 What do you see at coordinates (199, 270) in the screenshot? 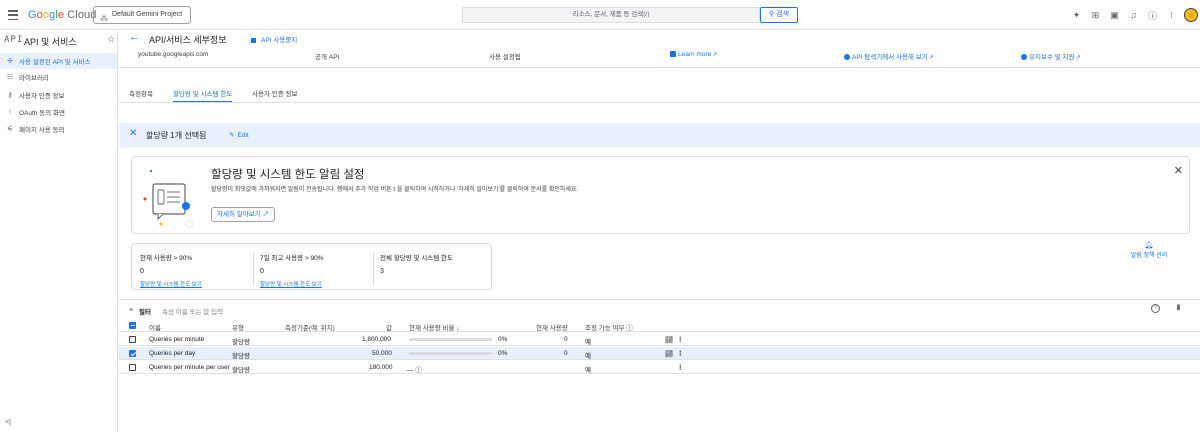
I see `stat-current-usage: 현재 사용량 > 90% 0 할당량 및 시스템 한도 보기` at bounding box center [199, 270].